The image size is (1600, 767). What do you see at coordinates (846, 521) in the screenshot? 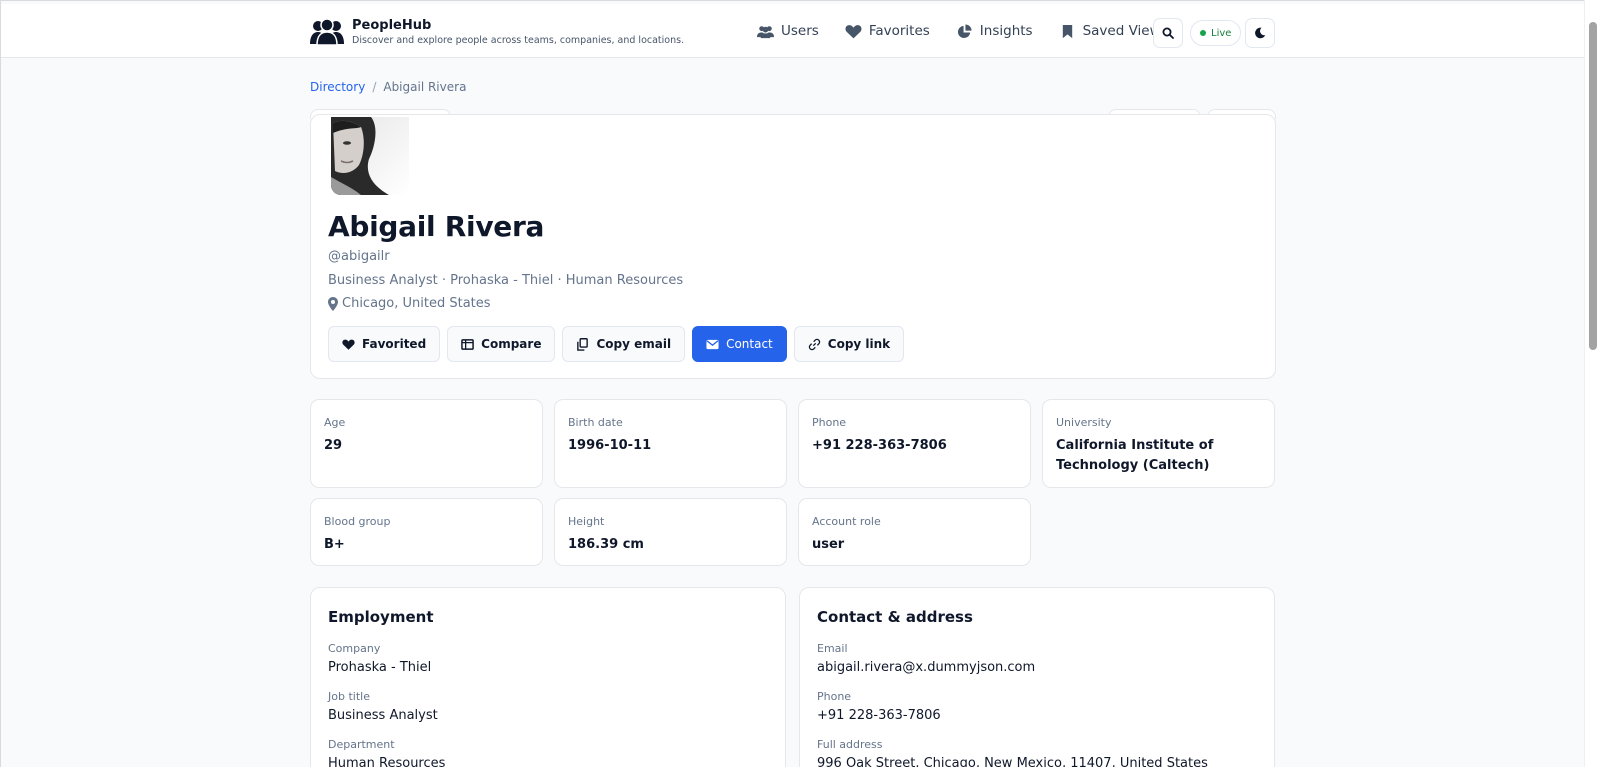
I see `stat-label: Account role` at bounding box center [846, 521].